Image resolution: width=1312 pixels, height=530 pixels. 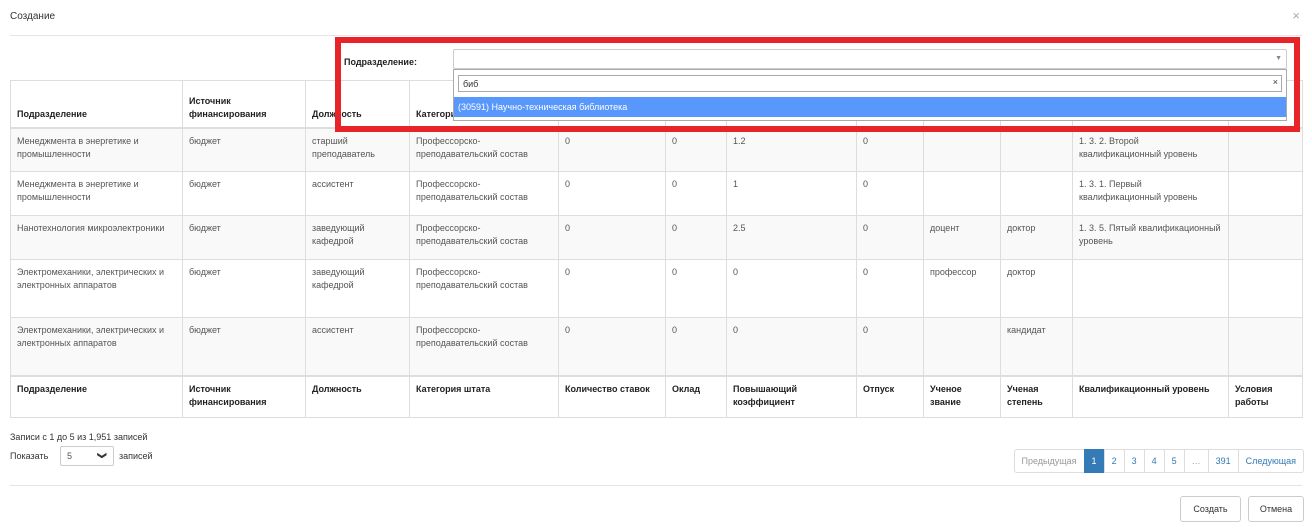 I want to click on page-length-select: 5 ❯, so click(x=87, y=456).